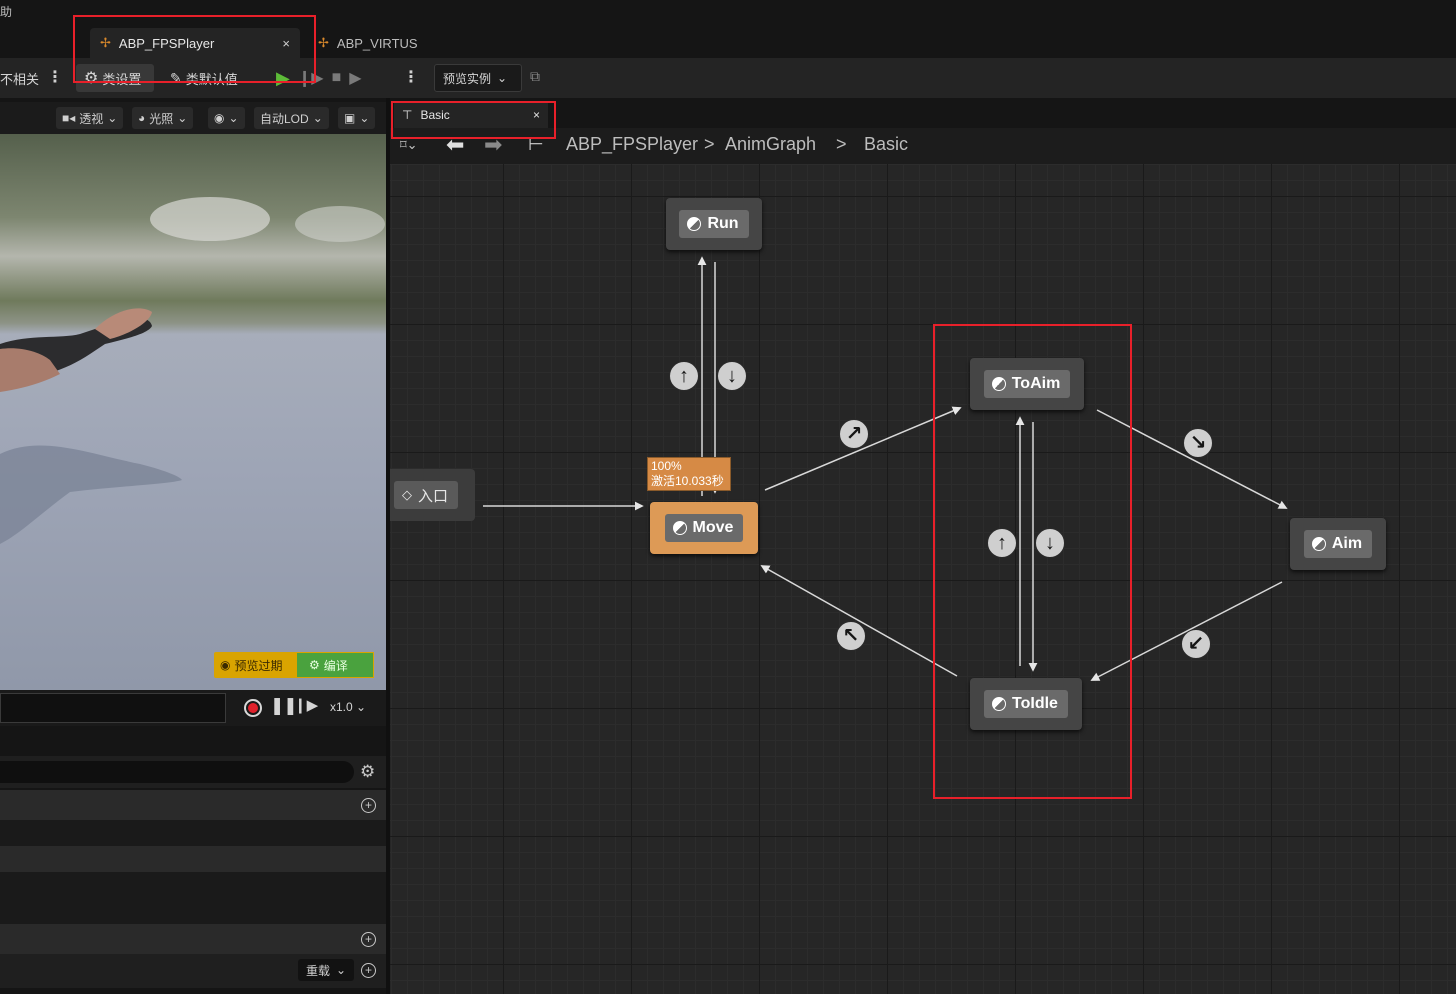 The height and width of the screenshot is (994, 1456). What do you see at coordinates (1347, 543) in the screenshot?
I see `state-label: Aim` at bounding box center [1347, 543].